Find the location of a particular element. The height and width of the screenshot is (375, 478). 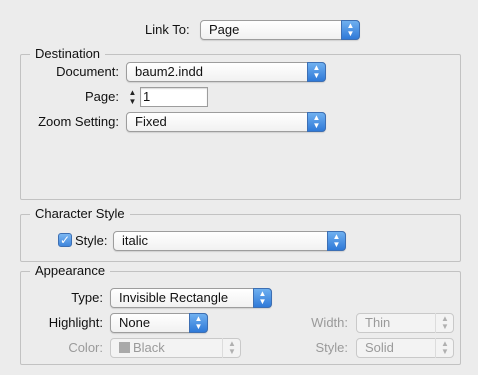

document-label: Document: is located at coordinates (87, 71).